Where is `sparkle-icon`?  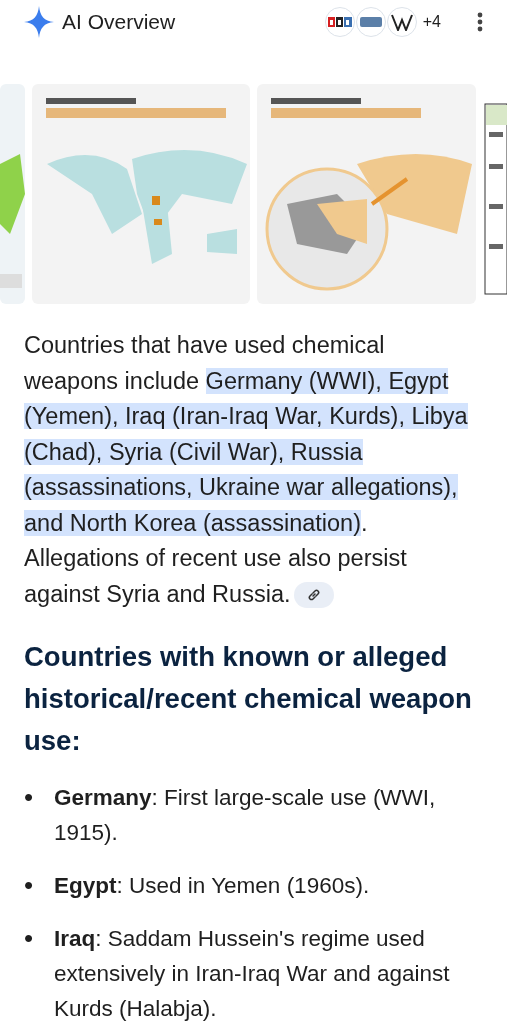
sparkle-icon is located at coordinates (39, 22).